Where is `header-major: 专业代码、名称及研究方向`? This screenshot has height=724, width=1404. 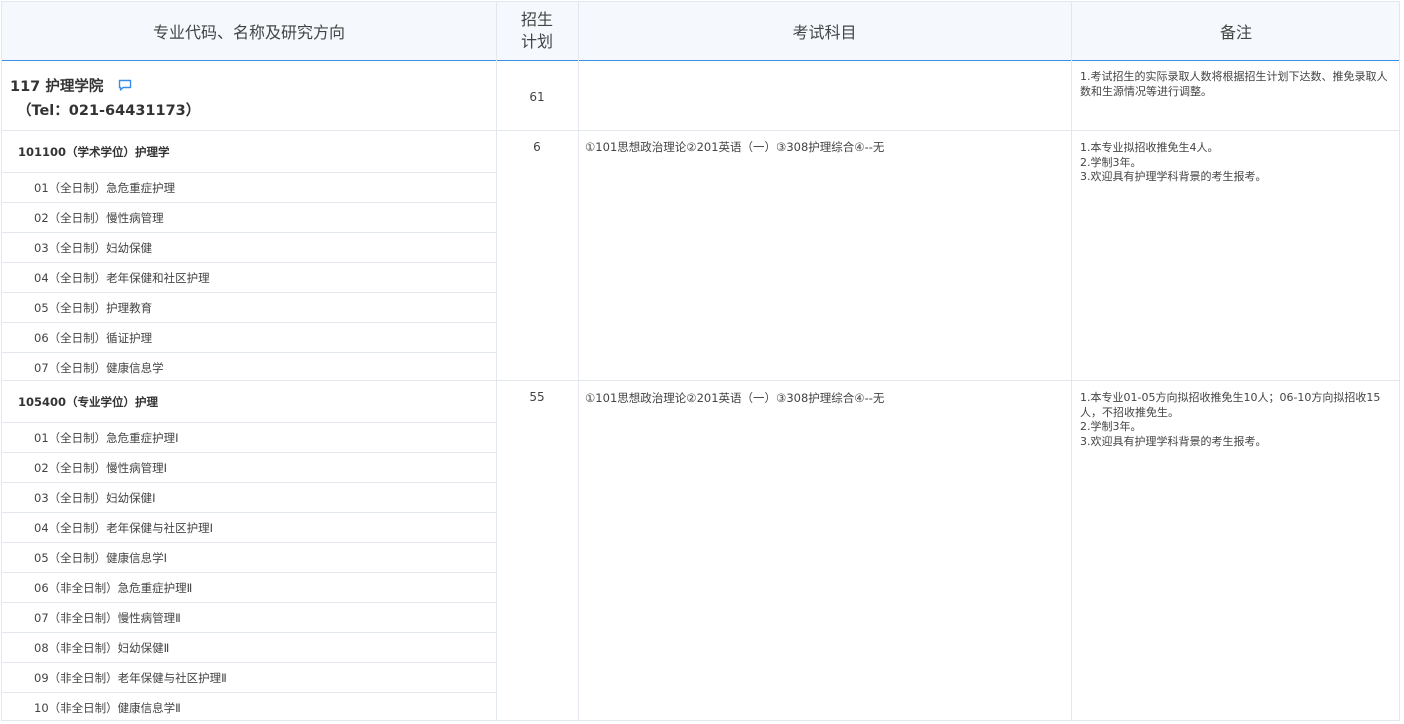
header-major: 专业代码、名称及研究方向 is located at coordinates (248, 32).